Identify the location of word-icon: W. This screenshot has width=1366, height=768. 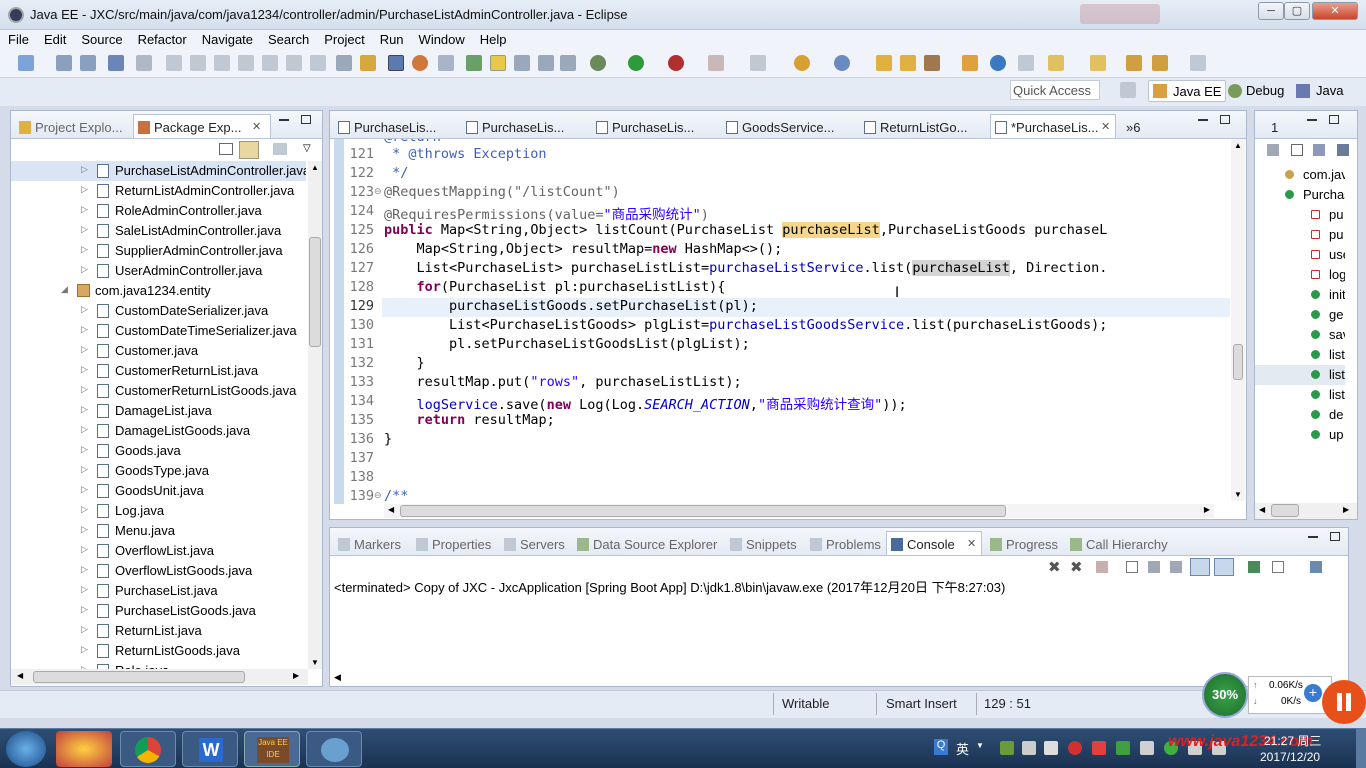
(210, 749).